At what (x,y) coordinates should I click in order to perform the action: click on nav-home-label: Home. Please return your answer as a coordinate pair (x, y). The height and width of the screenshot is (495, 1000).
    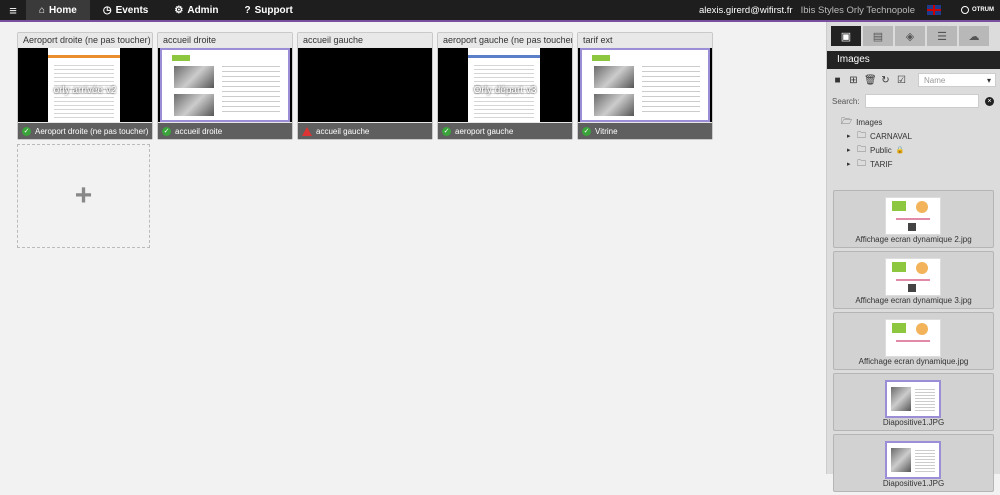
    Looking at the image, I should click on (63, 10).